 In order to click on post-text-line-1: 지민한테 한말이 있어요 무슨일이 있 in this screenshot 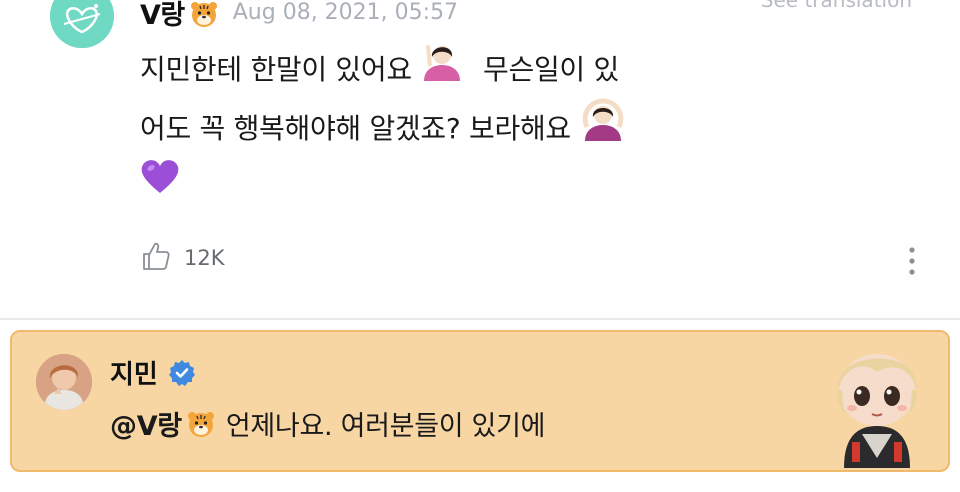, I will do `click(430, 71)`.